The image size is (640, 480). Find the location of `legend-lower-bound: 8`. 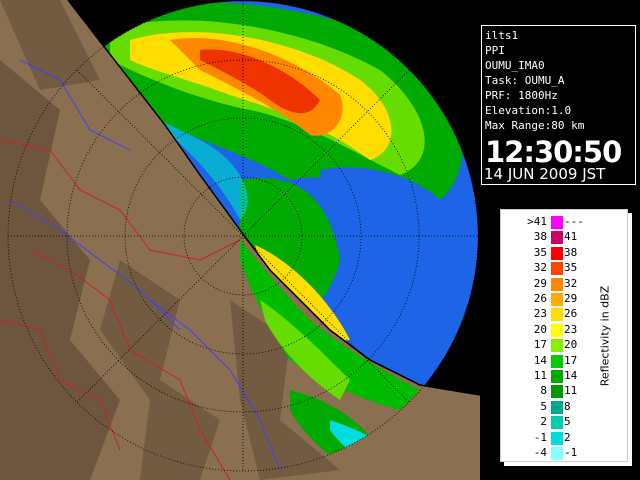

legend-lower-bound: 8 is located at coordinates (543, 391).